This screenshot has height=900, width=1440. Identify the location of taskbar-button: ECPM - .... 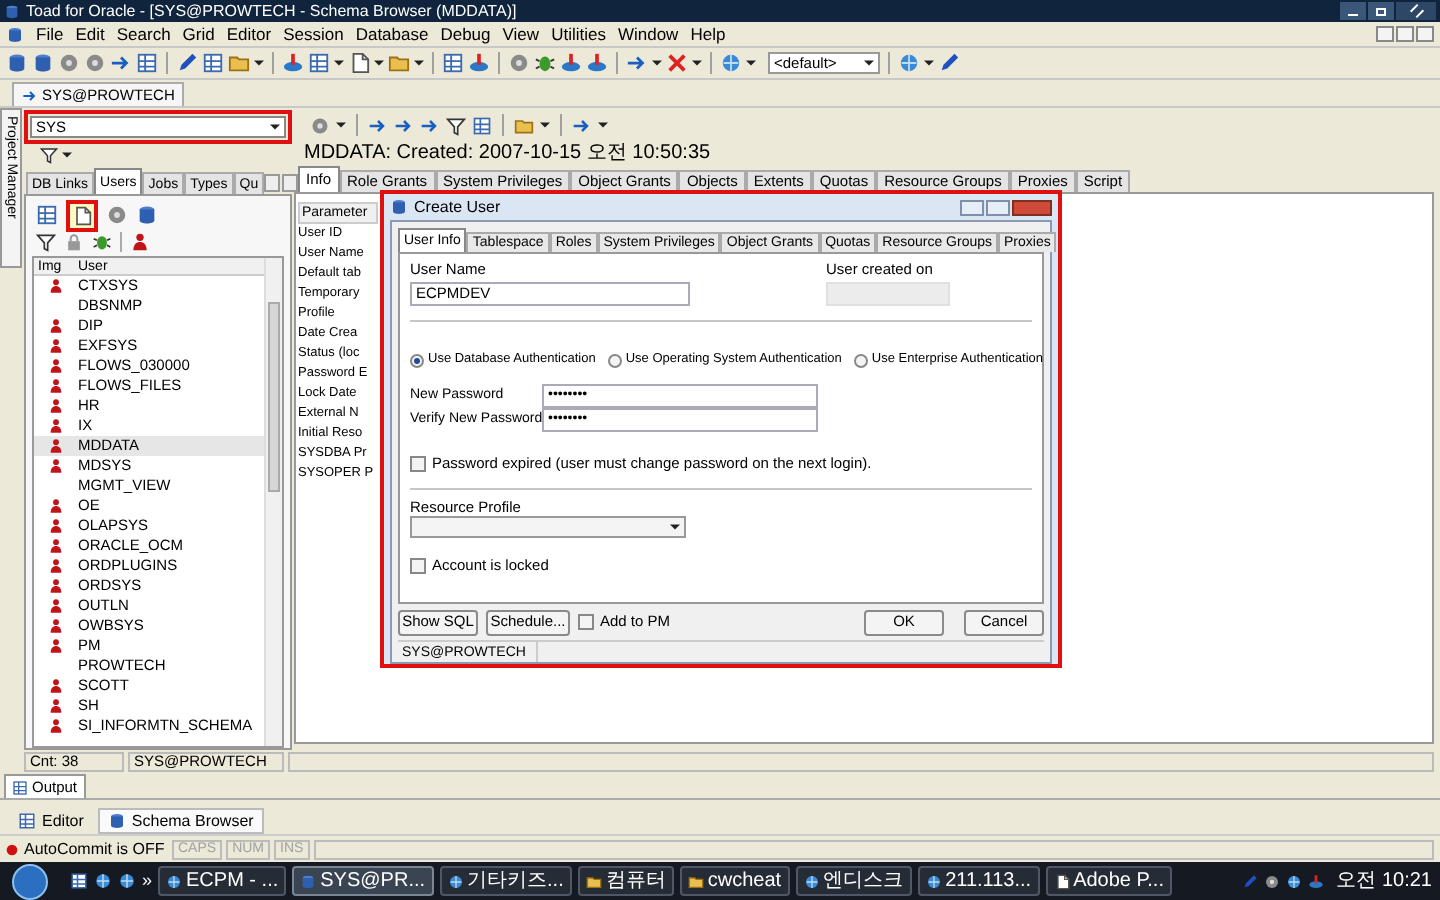
(222, 881).